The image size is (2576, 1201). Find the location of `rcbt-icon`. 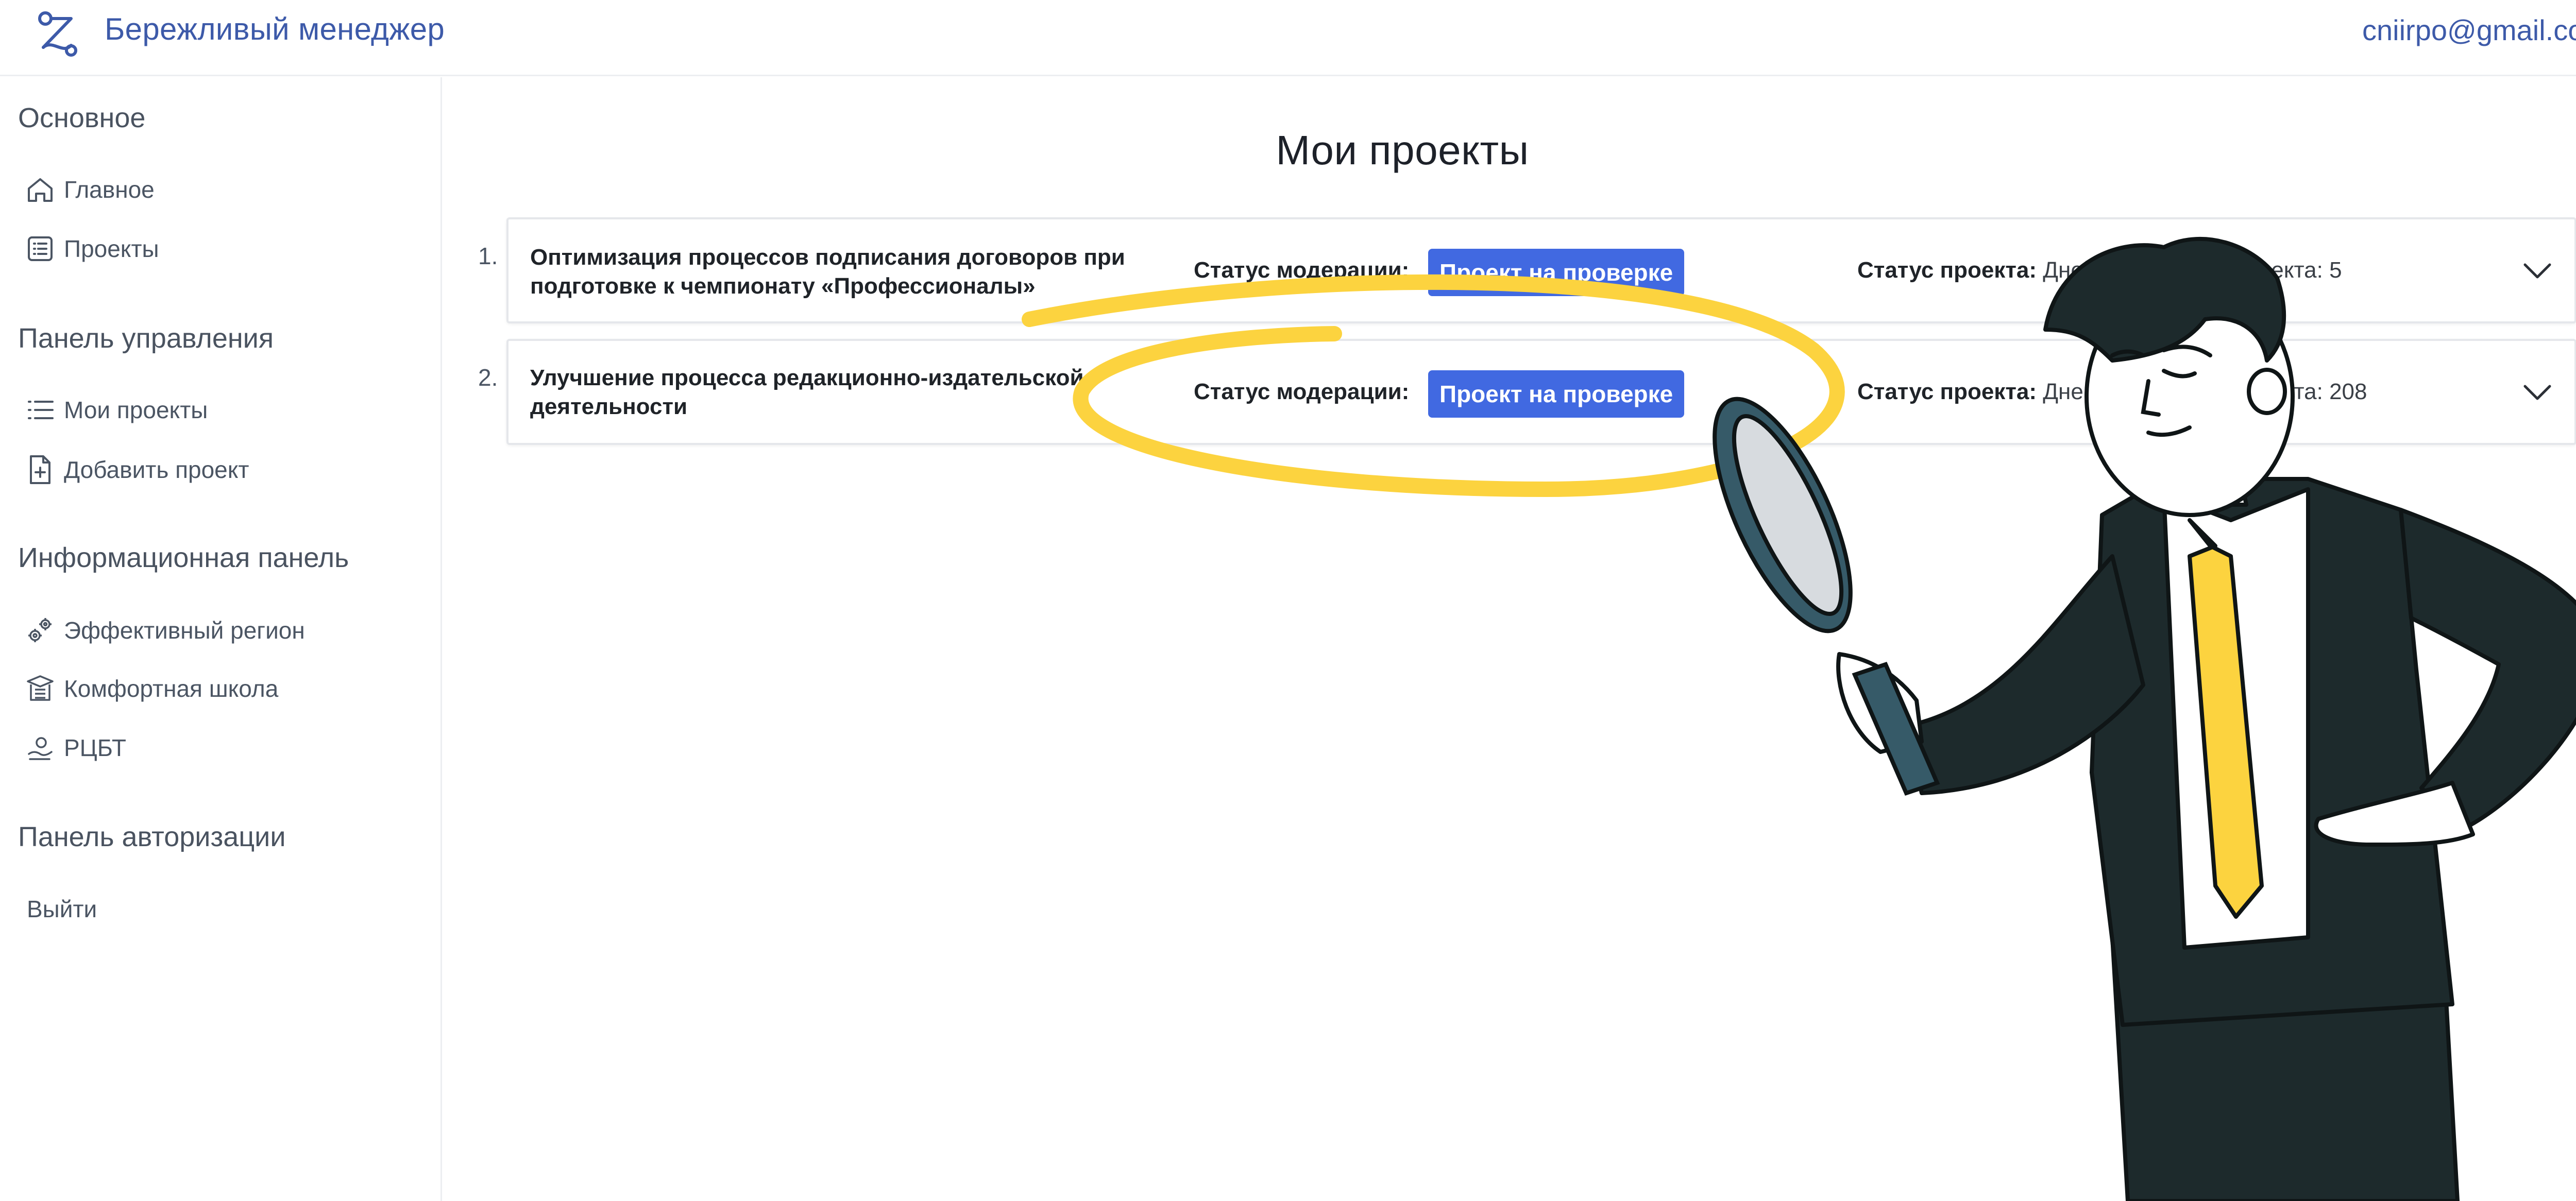

rcbt-icon is located at coordinates (40, 747).